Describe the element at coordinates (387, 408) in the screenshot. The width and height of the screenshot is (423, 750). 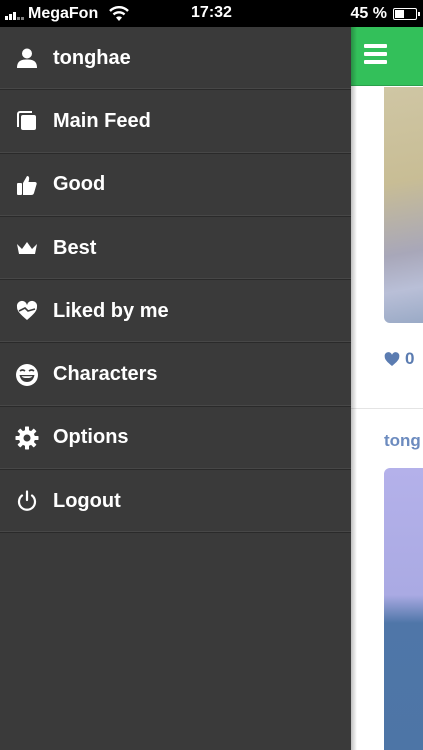
I see `post-divider` at that location.